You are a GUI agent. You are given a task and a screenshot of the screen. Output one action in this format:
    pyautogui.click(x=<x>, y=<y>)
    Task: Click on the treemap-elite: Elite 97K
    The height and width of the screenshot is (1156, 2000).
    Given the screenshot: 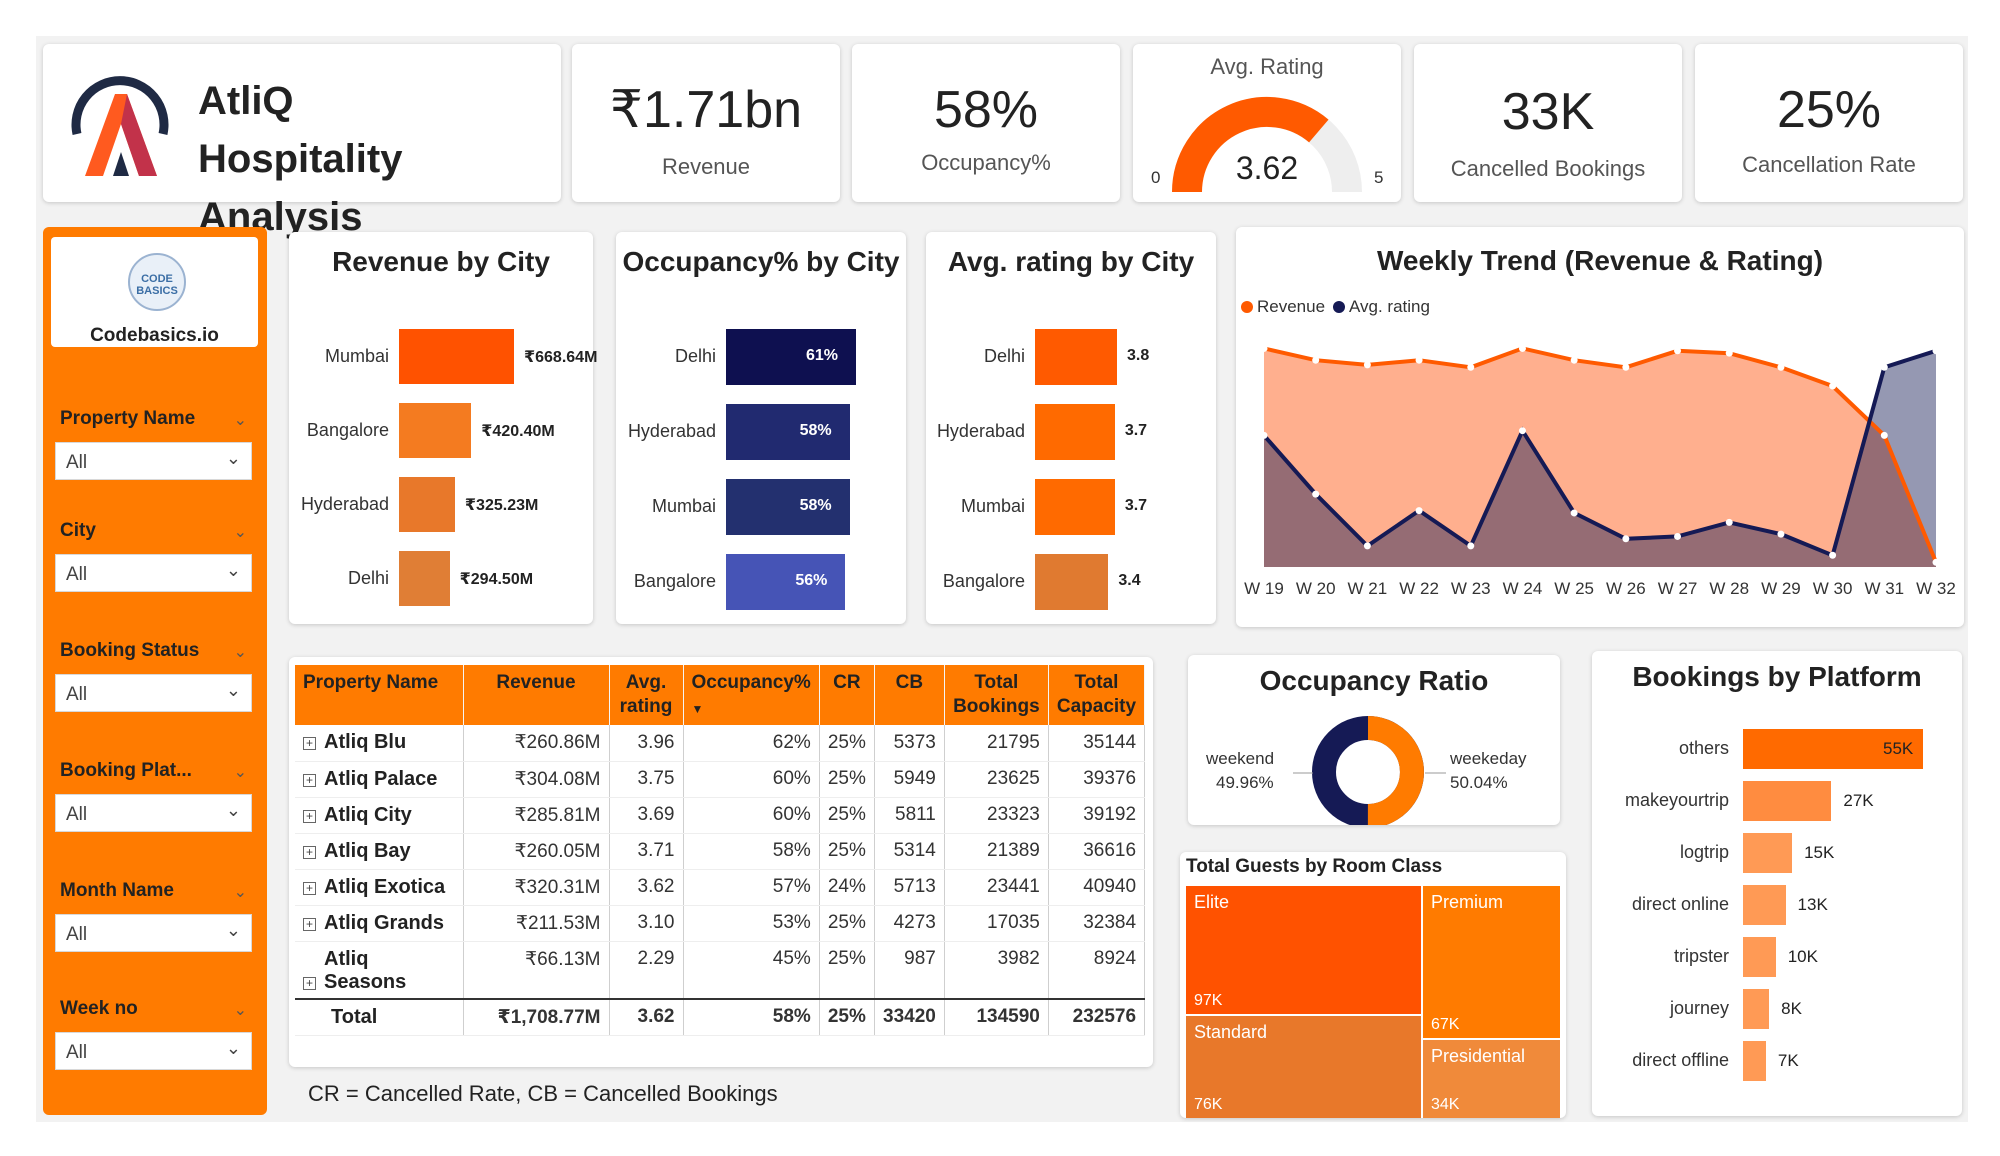 What is the action you would take?
    pyautogui.click(x=1303, y=950)
    